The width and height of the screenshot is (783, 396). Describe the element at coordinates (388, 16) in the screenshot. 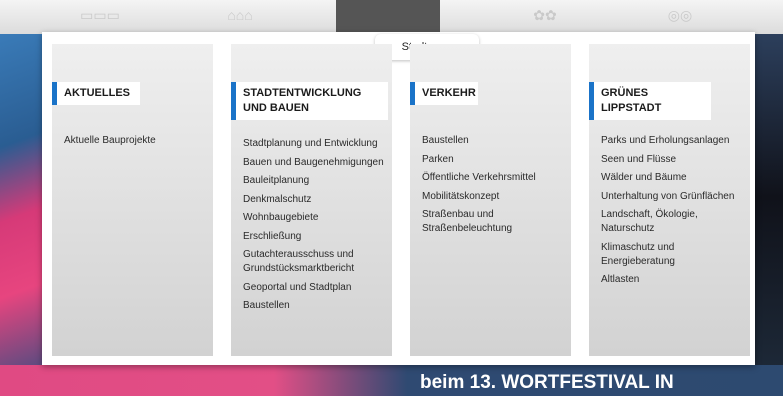

I see `nav-icon-active` at that location.